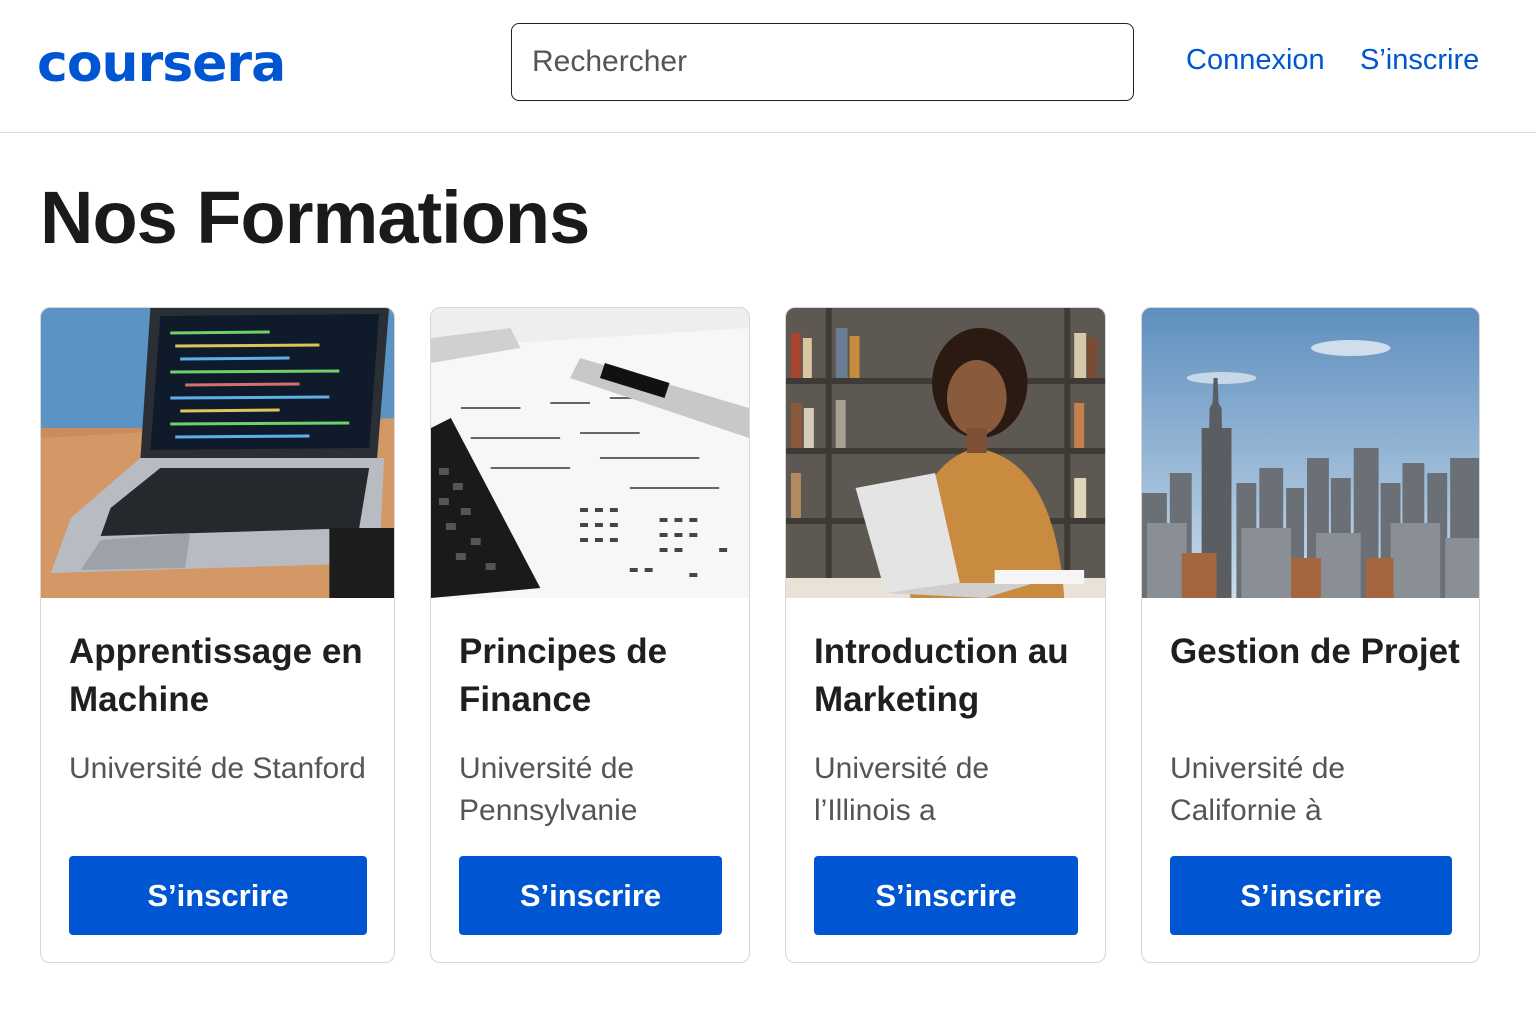 This screenshot has height=1024, width=1536. What do you see at coordinates (222, 676) in the screenshot?
I see `course-title: Apprentissage en Machine` at bounding box center [222, 676].